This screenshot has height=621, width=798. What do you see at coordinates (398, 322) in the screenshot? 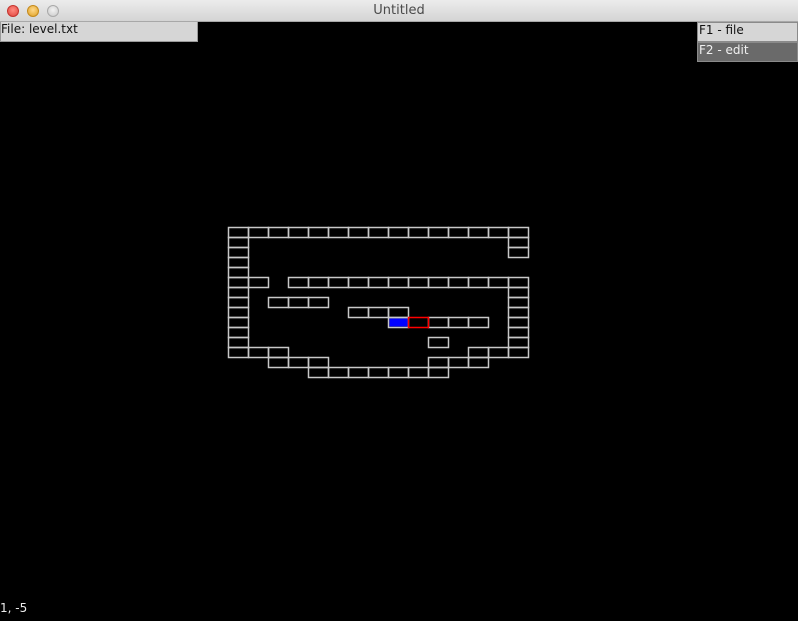
I see `player-tile` at bounding box center [398, 322].